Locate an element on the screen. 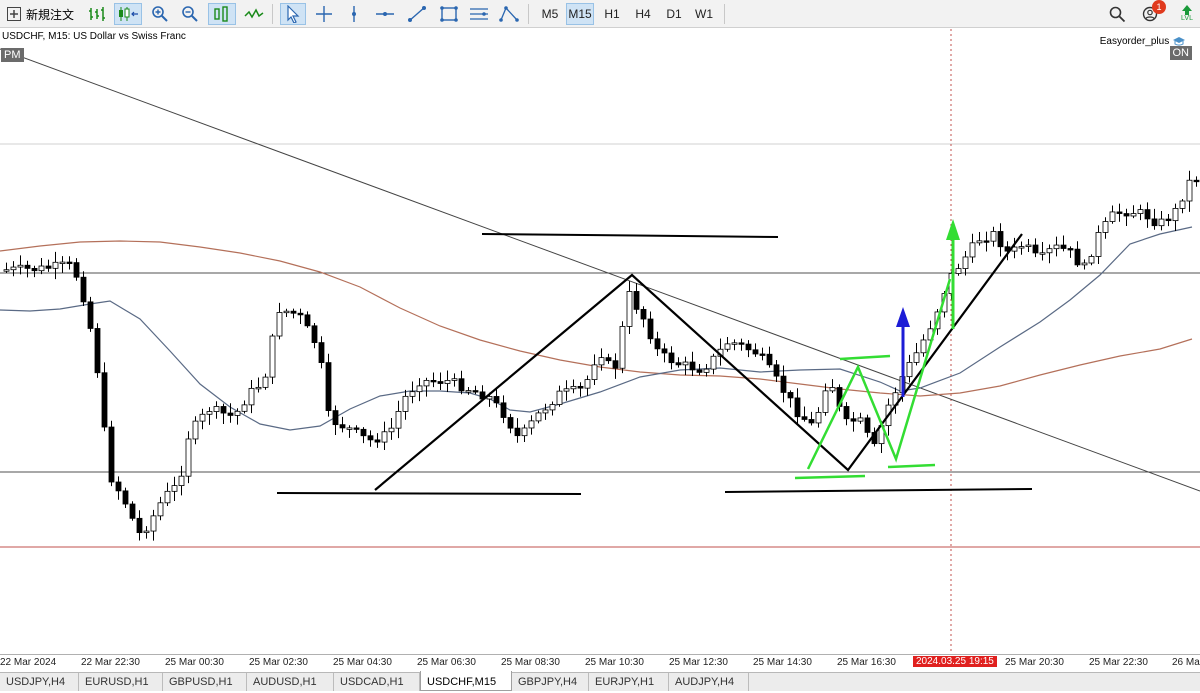 The height and width of the screenshot is (693, 1200). time-label: 25 Mar 06:30 is located at coordinates (446, 662).